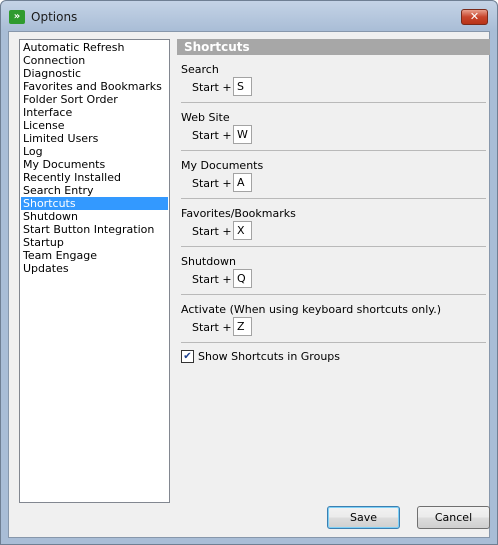 The image size is (498, 545). What do you see at coordinates (238, 213) in the screenshot?
I see `shortcut-label: Favorites/Bookmarks` at bounding box center [238, 213].